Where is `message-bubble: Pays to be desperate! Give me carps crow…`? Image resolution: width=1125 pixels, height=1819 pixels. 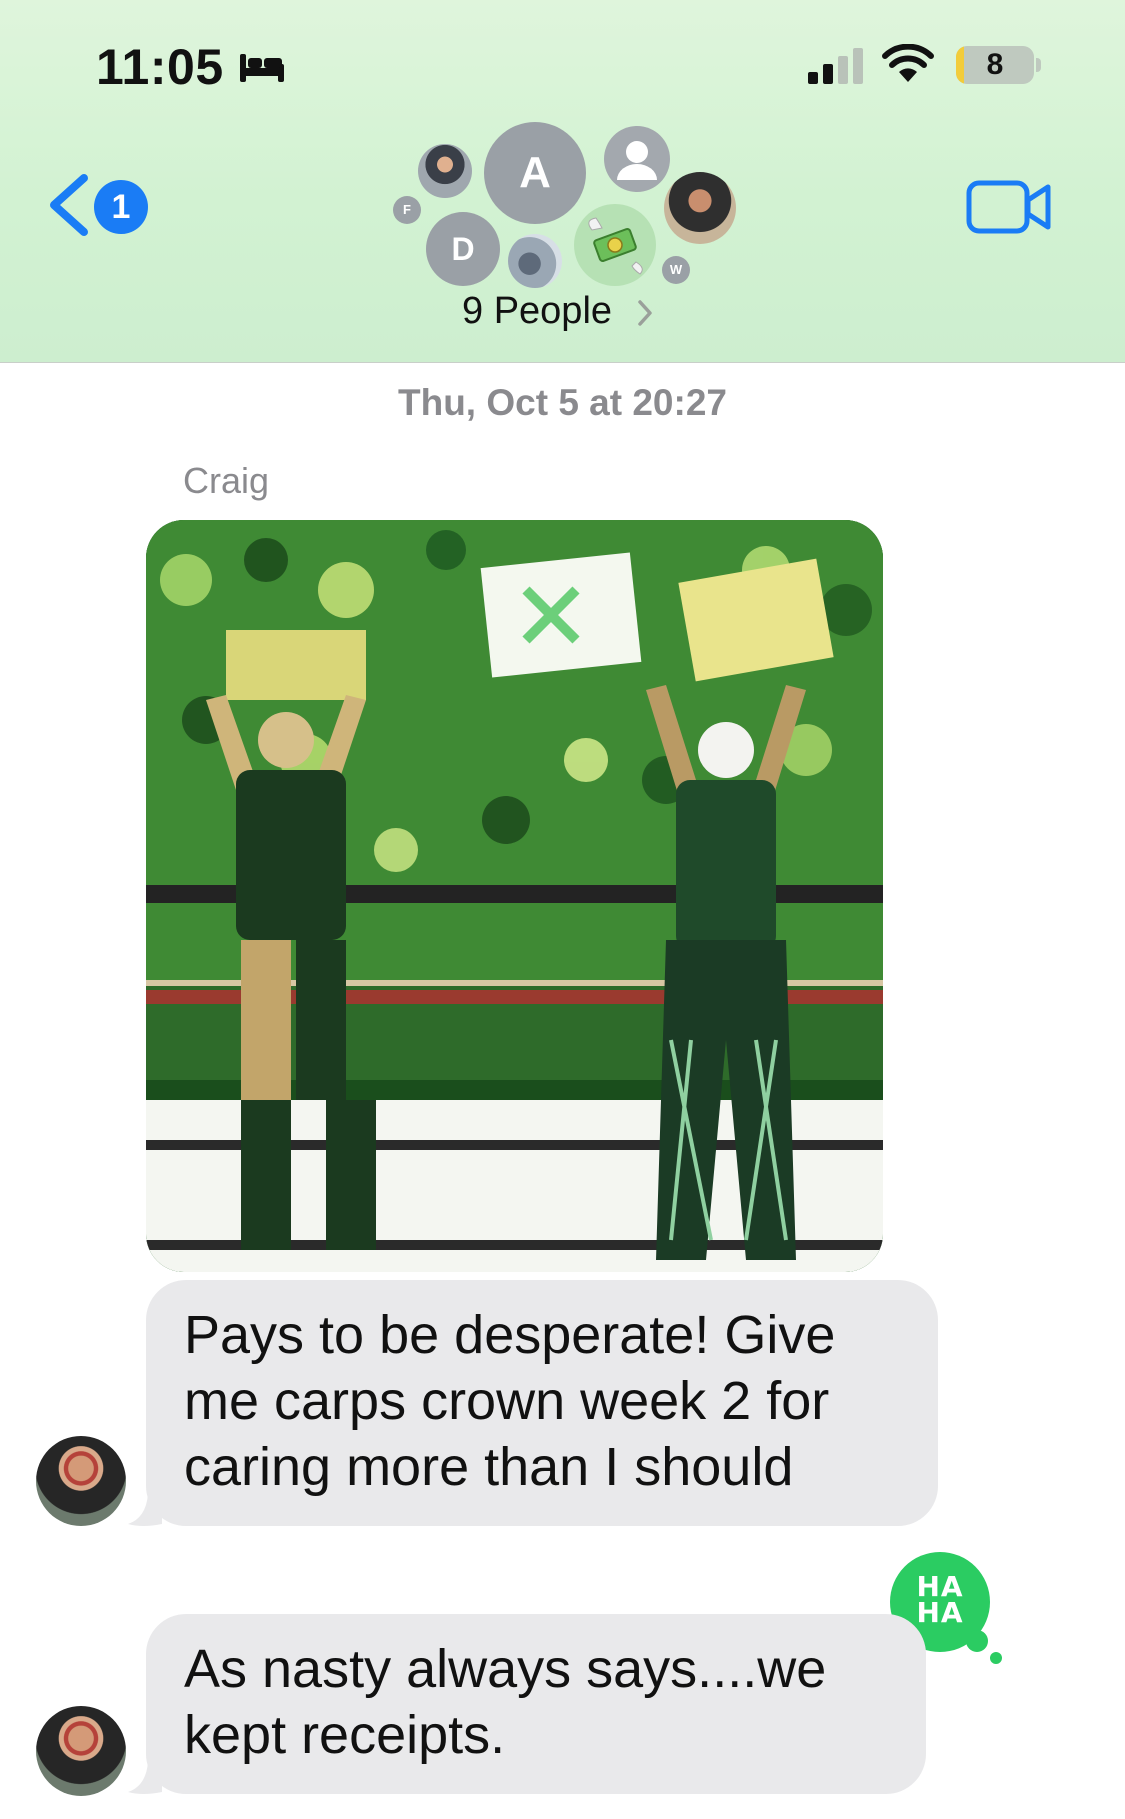 message-bubble: Pays to be desperate! Give me carps crow… is located at coordinates (542, 1403).